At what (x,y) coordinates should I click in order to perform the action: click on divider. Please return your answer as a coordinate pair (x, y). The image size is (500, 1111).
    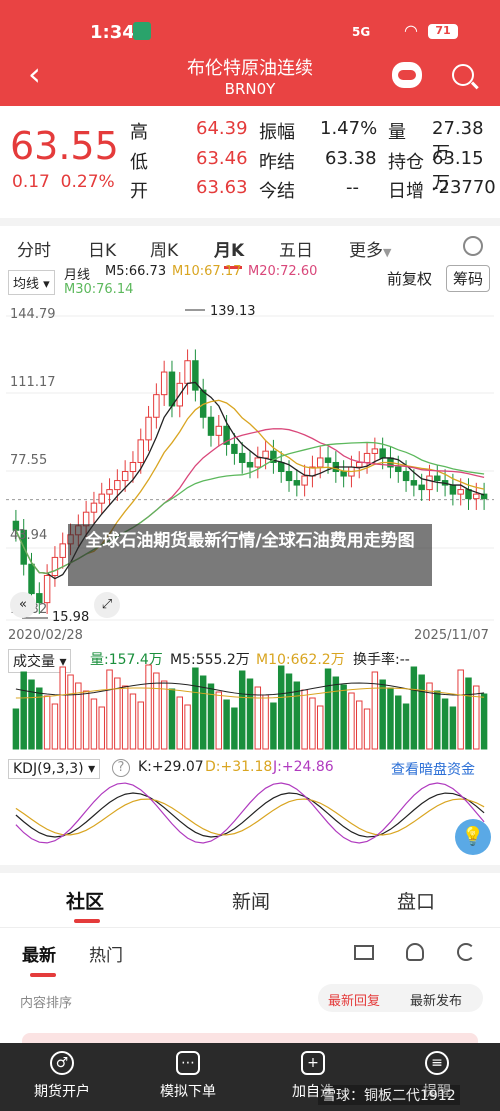
    Looking at the image, I should click on (250, 927).